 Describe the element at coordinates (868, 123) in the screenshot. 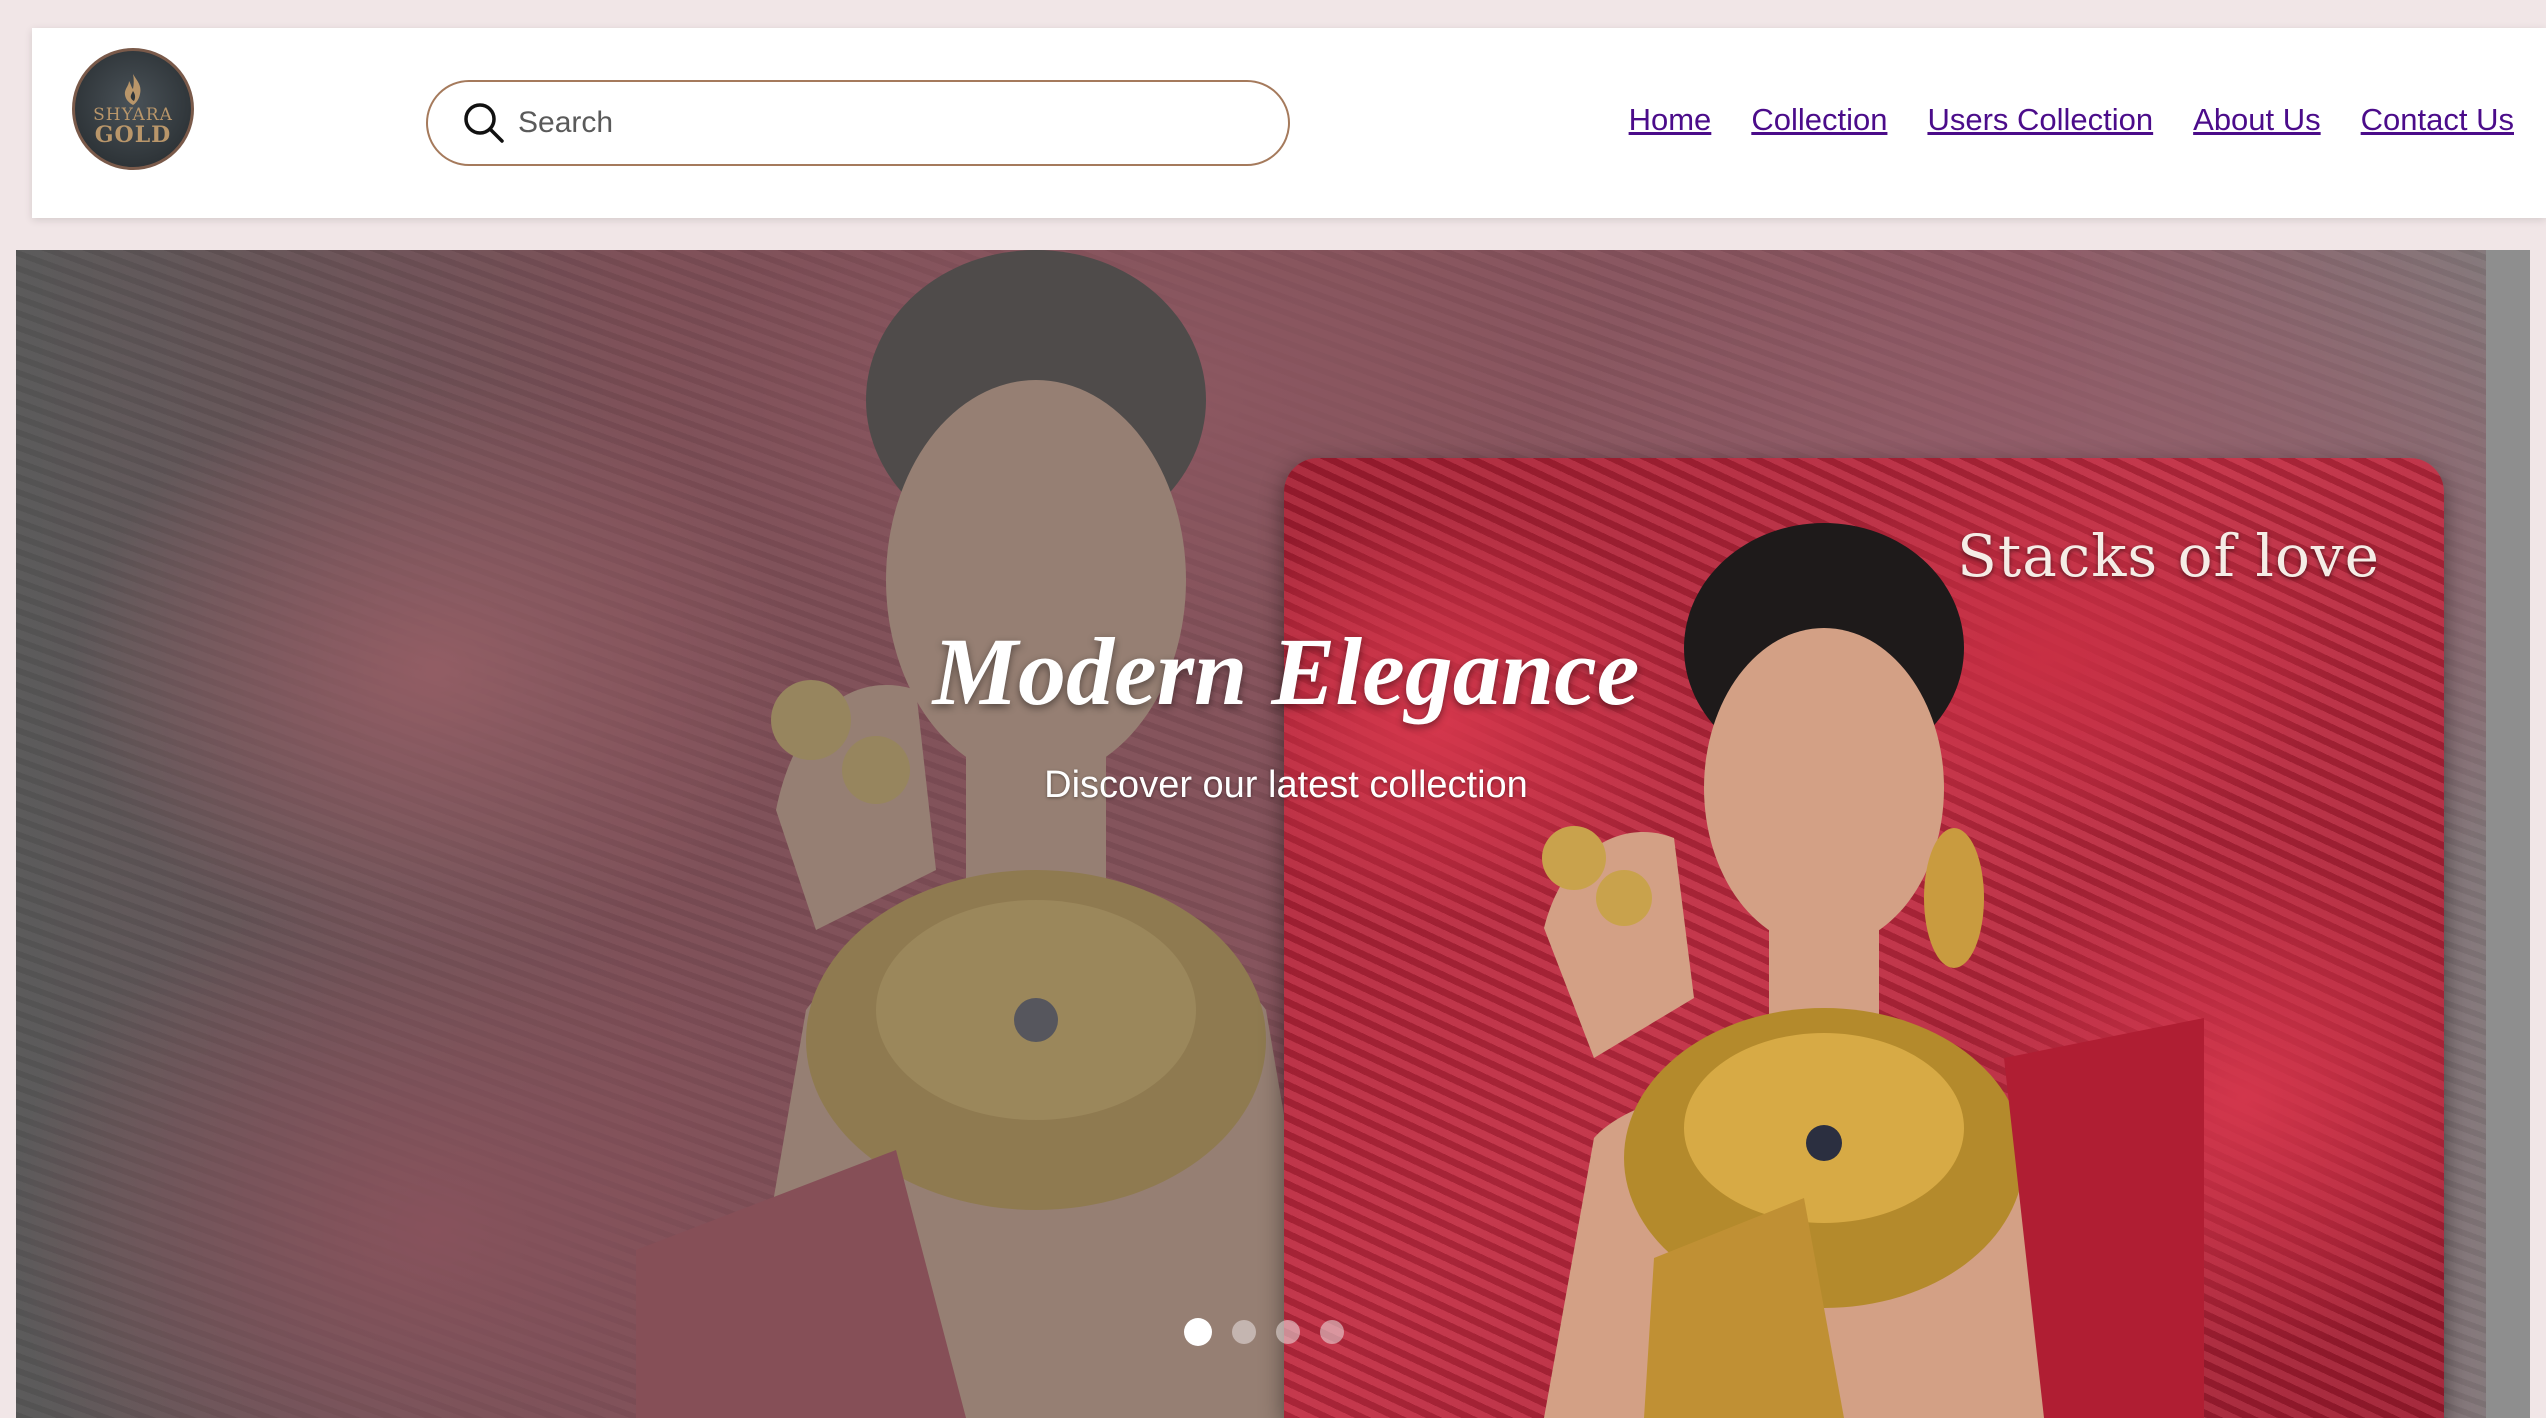

I see `search-input` at that location.